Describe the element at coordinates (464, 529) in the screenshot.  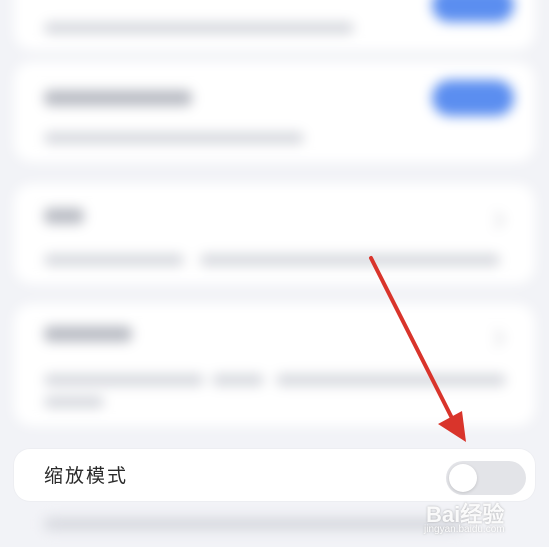
I see `watermark-url-text: jingyan.baidu.com` at that location.